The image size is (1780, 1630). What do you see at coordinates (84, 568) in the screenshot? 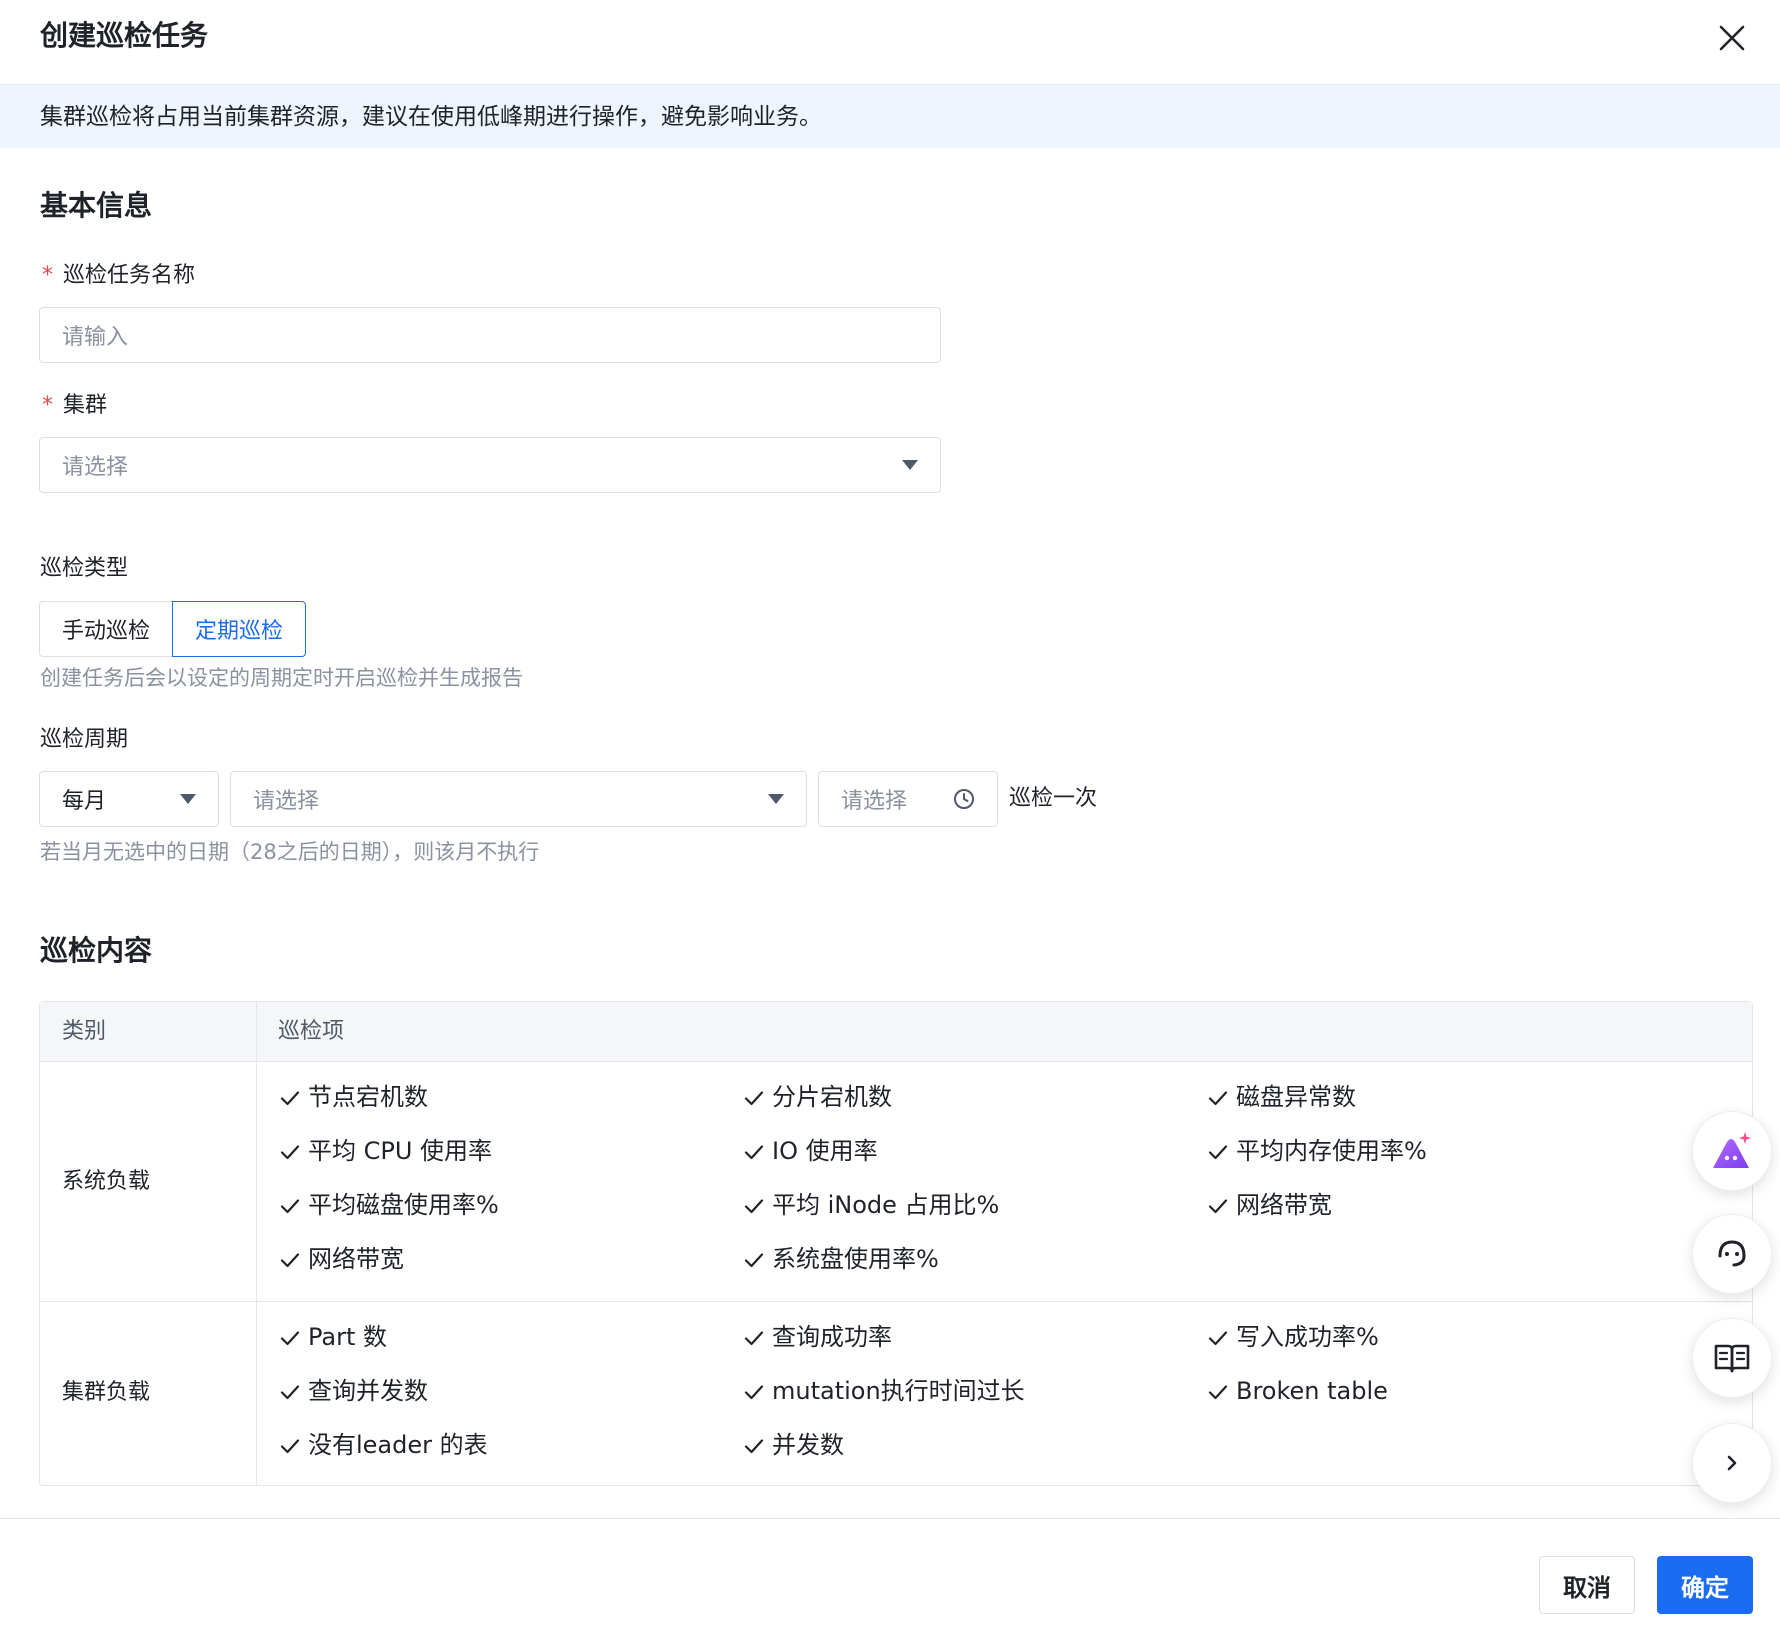
I see `inspection-type-label: 巡检类型` at bounding box center [84, 568].